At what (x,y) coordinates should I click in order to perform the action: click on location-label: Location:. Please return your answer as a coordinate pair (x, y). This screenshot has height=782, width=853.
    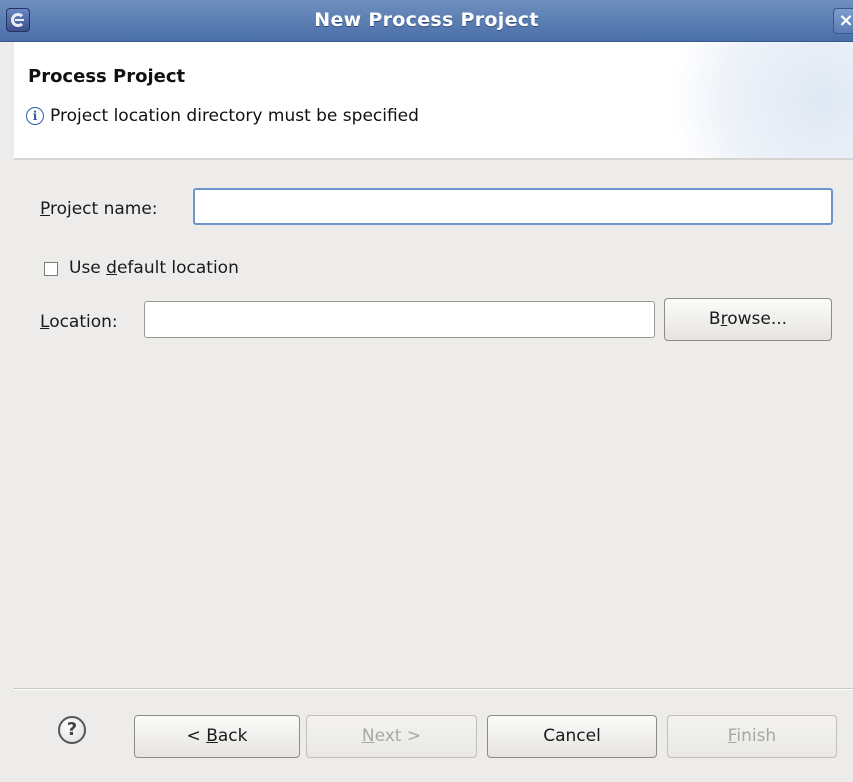
    Looking at the image, I should click on (79, 322).